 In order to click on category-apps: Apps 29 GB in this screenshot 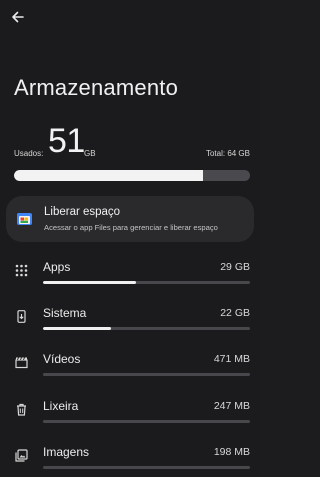, I will do `click(130, 277)`.